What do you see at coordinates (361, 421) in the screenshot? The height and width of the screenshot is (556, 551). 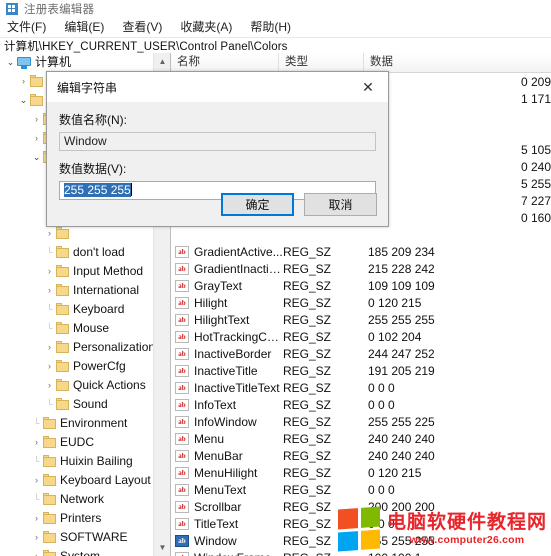 I see `table-row: ab InfoWindow REG_SZ 255 255 225` at bounding box center [361, 421].